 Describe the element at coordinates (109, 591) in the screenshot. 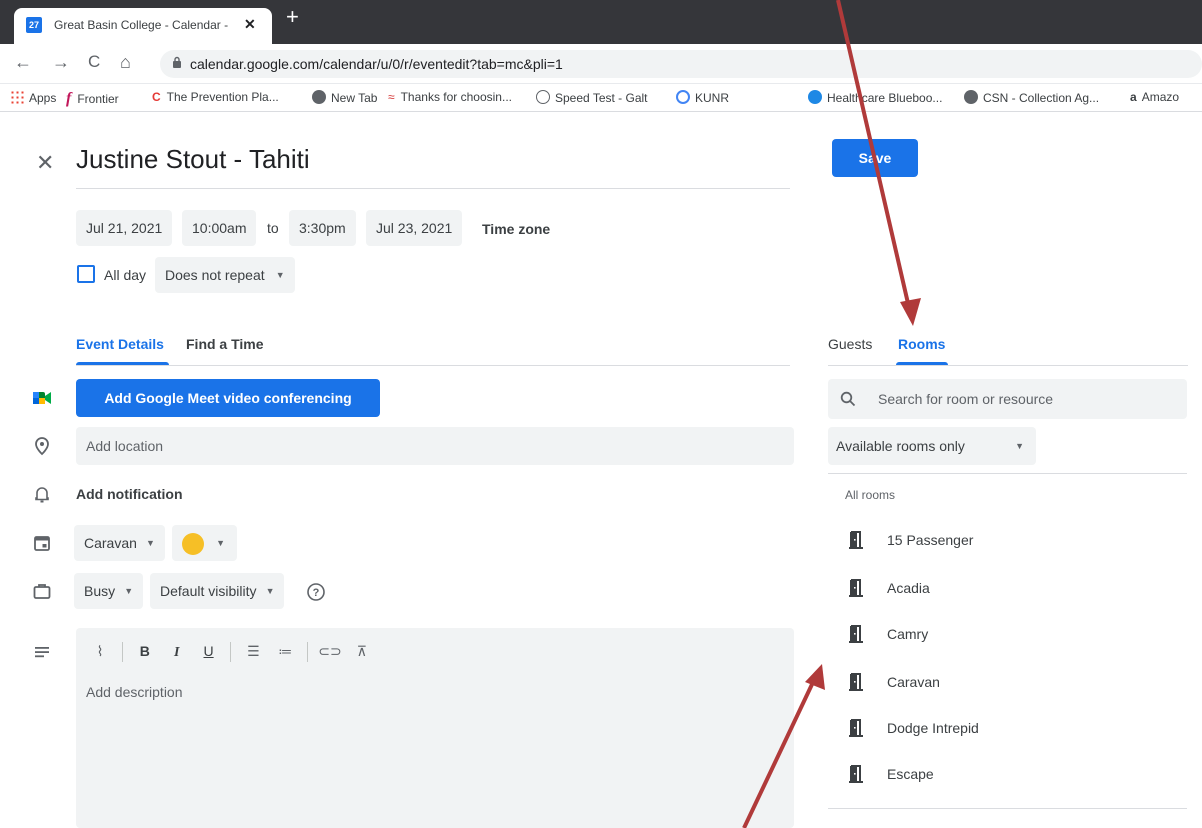

I see `busy-dropdown: Busy ▼` at that location.